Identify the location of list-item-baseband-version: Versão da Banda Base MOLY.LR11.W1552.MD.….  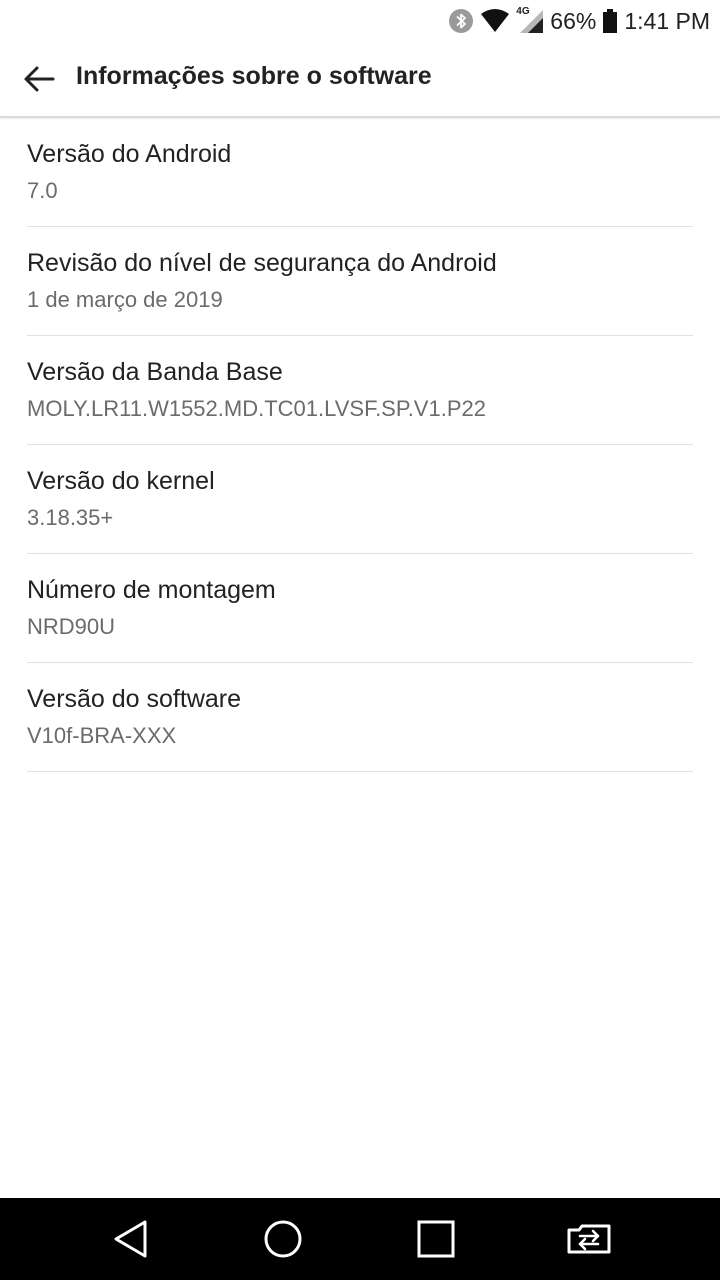
(360, 390).